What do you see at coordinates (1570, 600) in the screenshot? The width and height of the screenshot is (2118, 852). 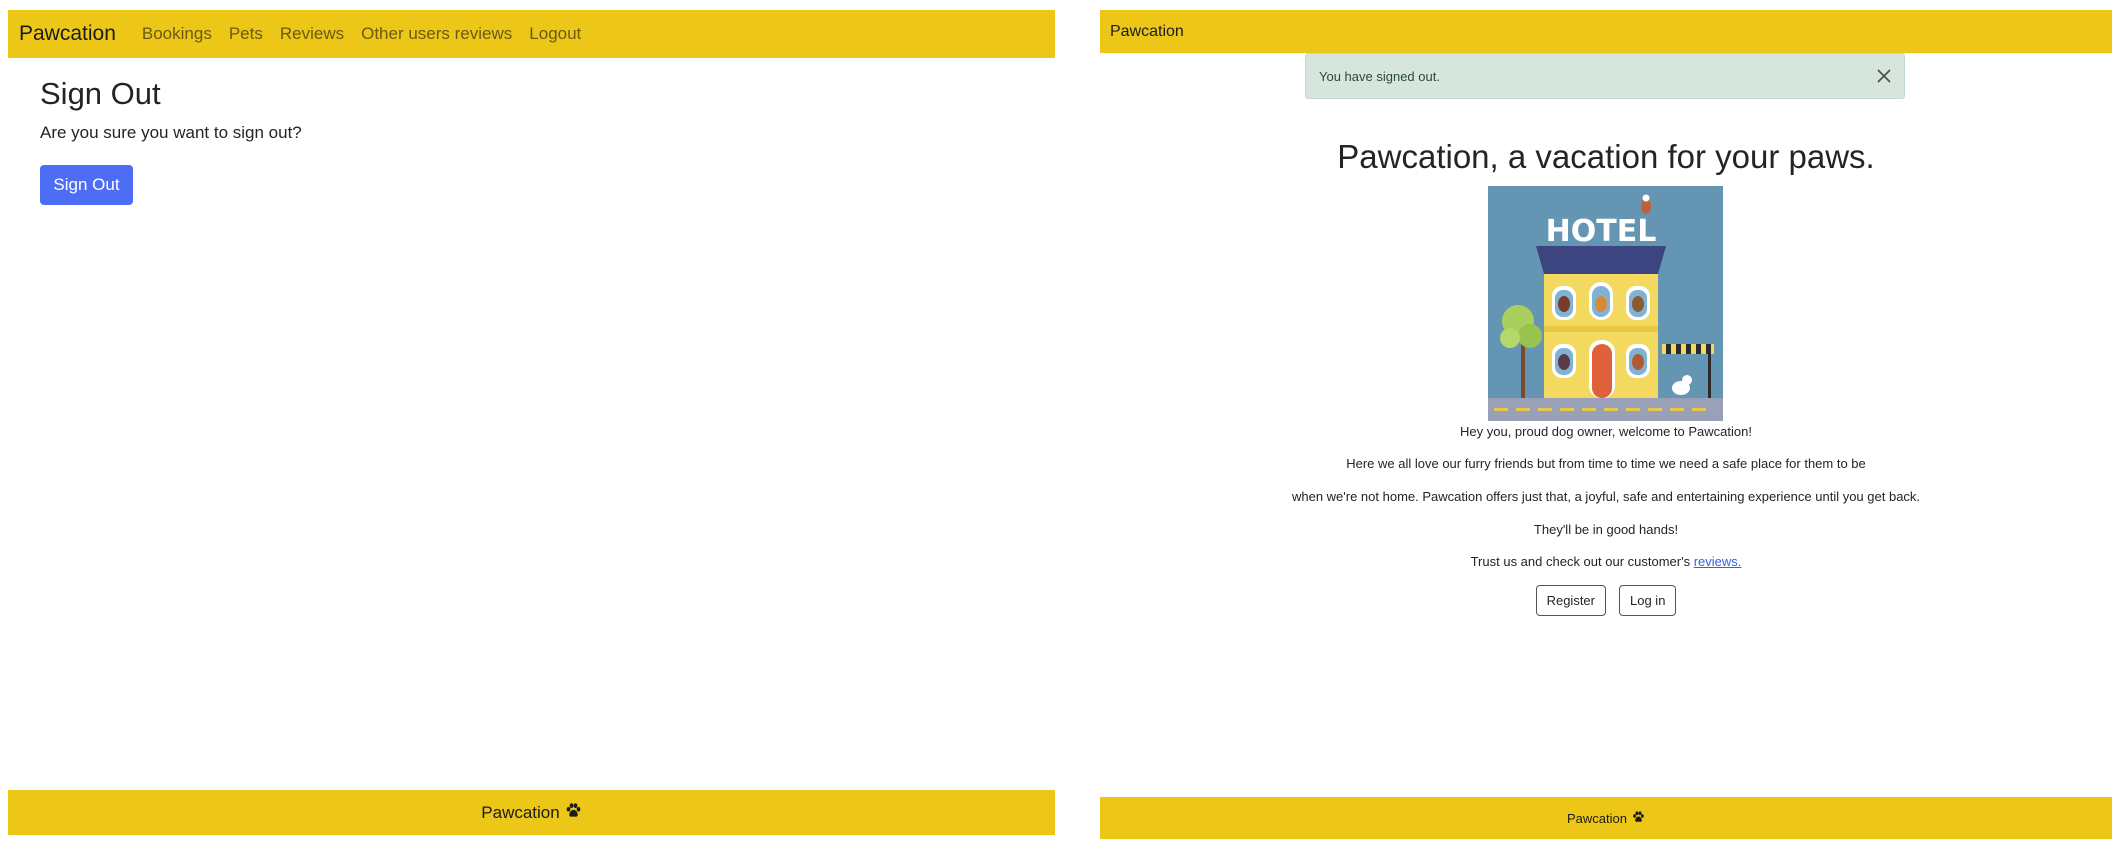 I see `register-button: Register` at bounding box center [1570, 600].